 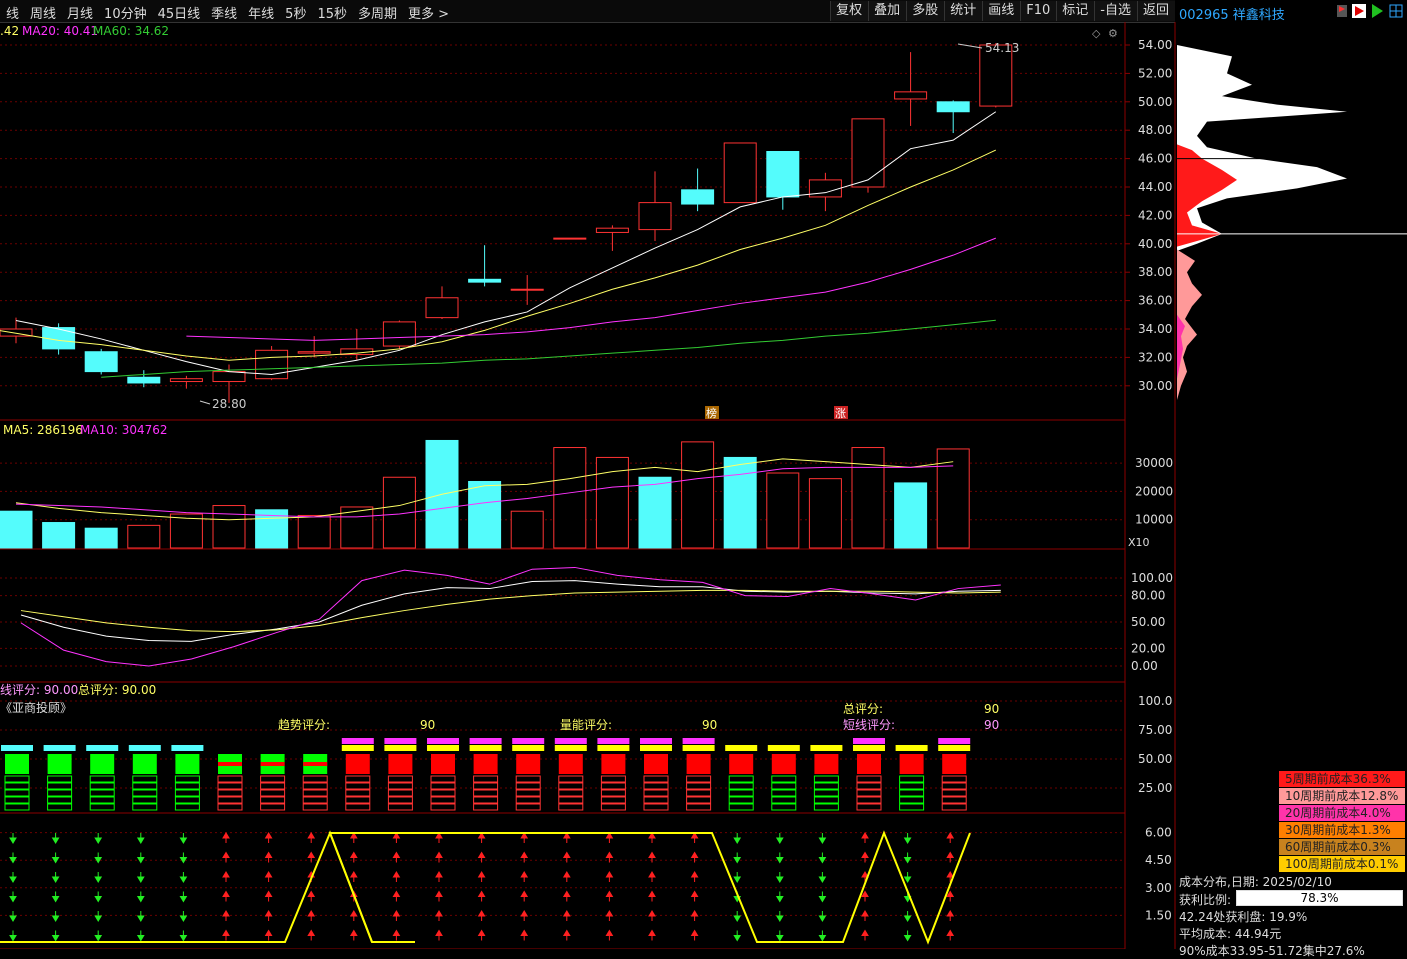 What do you see at coordinates (1148, 596) in the screenshot?
I see `osc-tick-label: 80.00` at bounding box center [1148, 596].